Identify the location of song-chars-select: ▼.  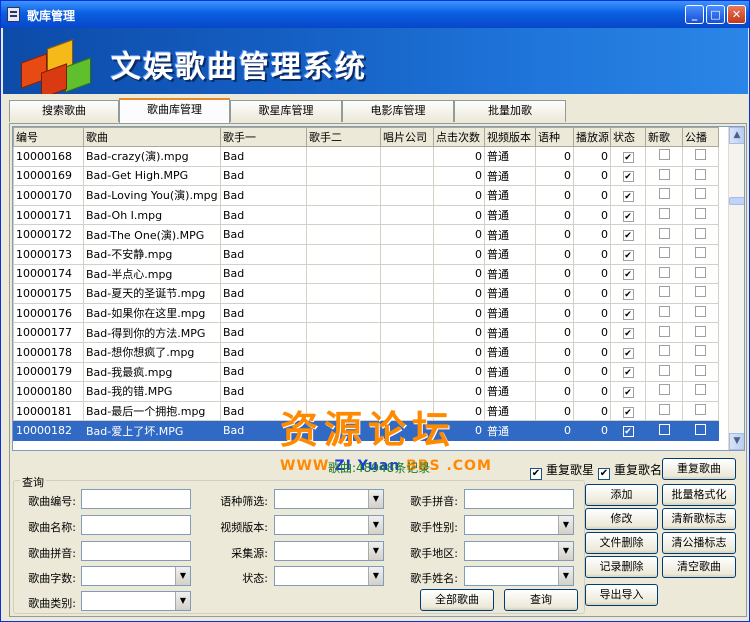
(136, 576).